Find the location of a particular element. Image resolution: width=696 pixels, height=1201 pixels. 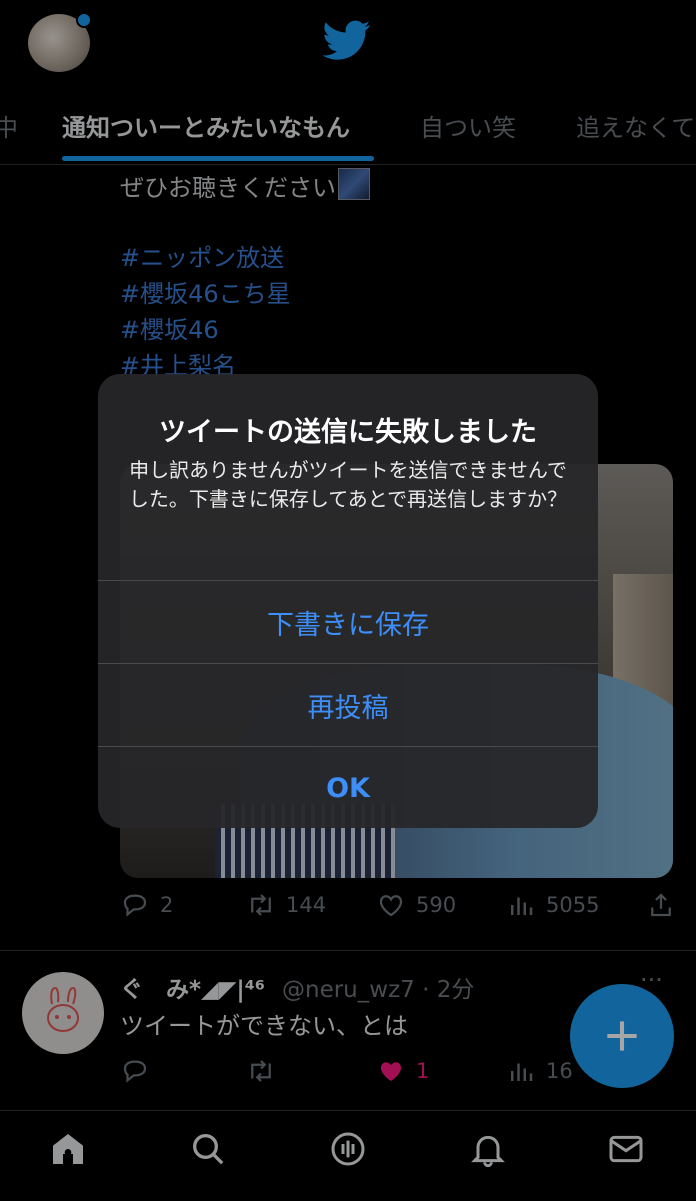

ok-button: OK is located at coordinates (348, 787).